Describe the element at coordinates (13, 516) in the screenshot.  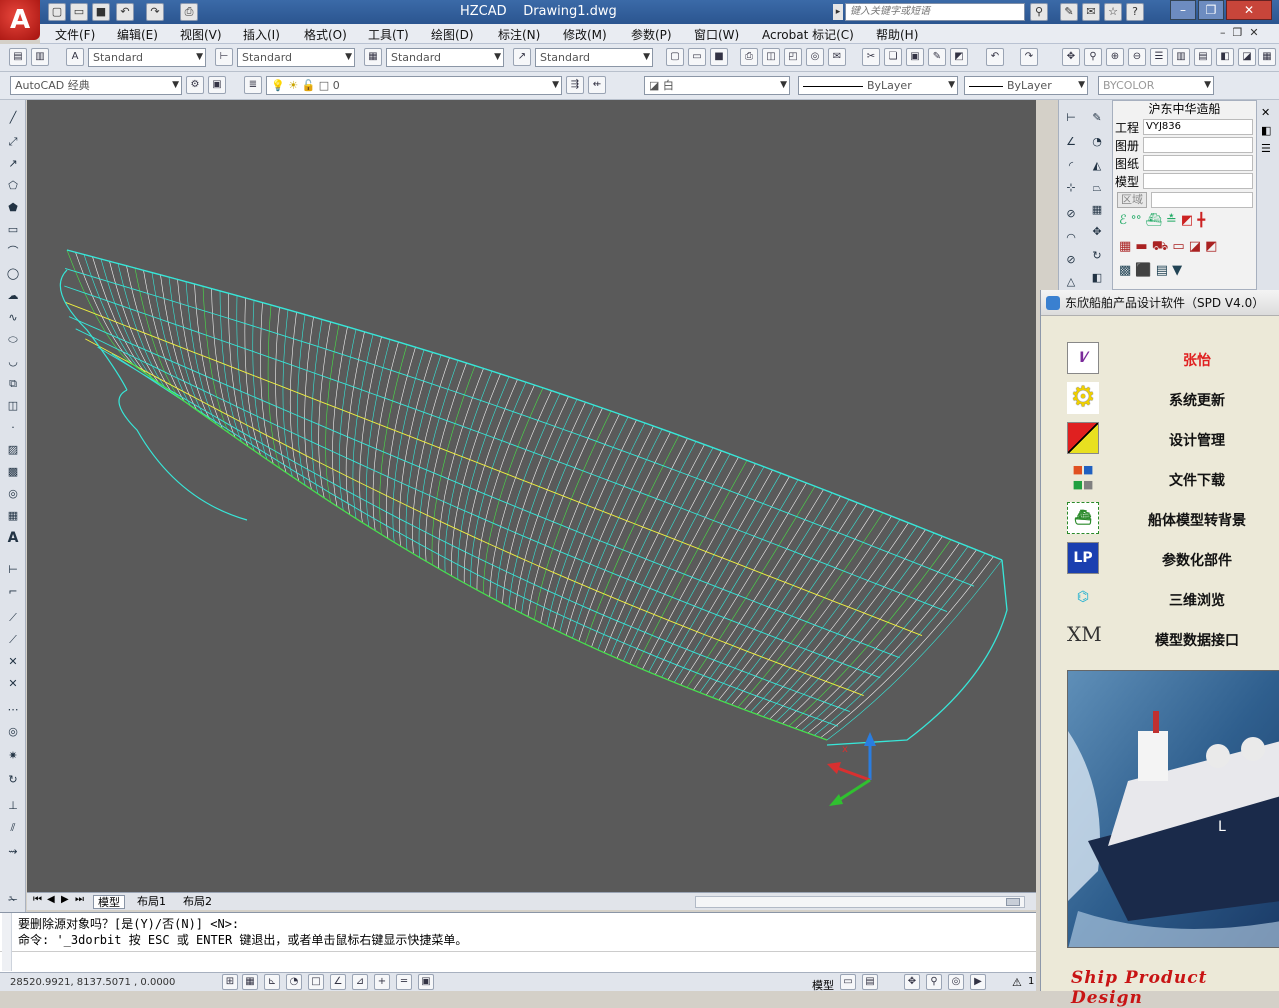
I see `table-icon: ▦` at that location.